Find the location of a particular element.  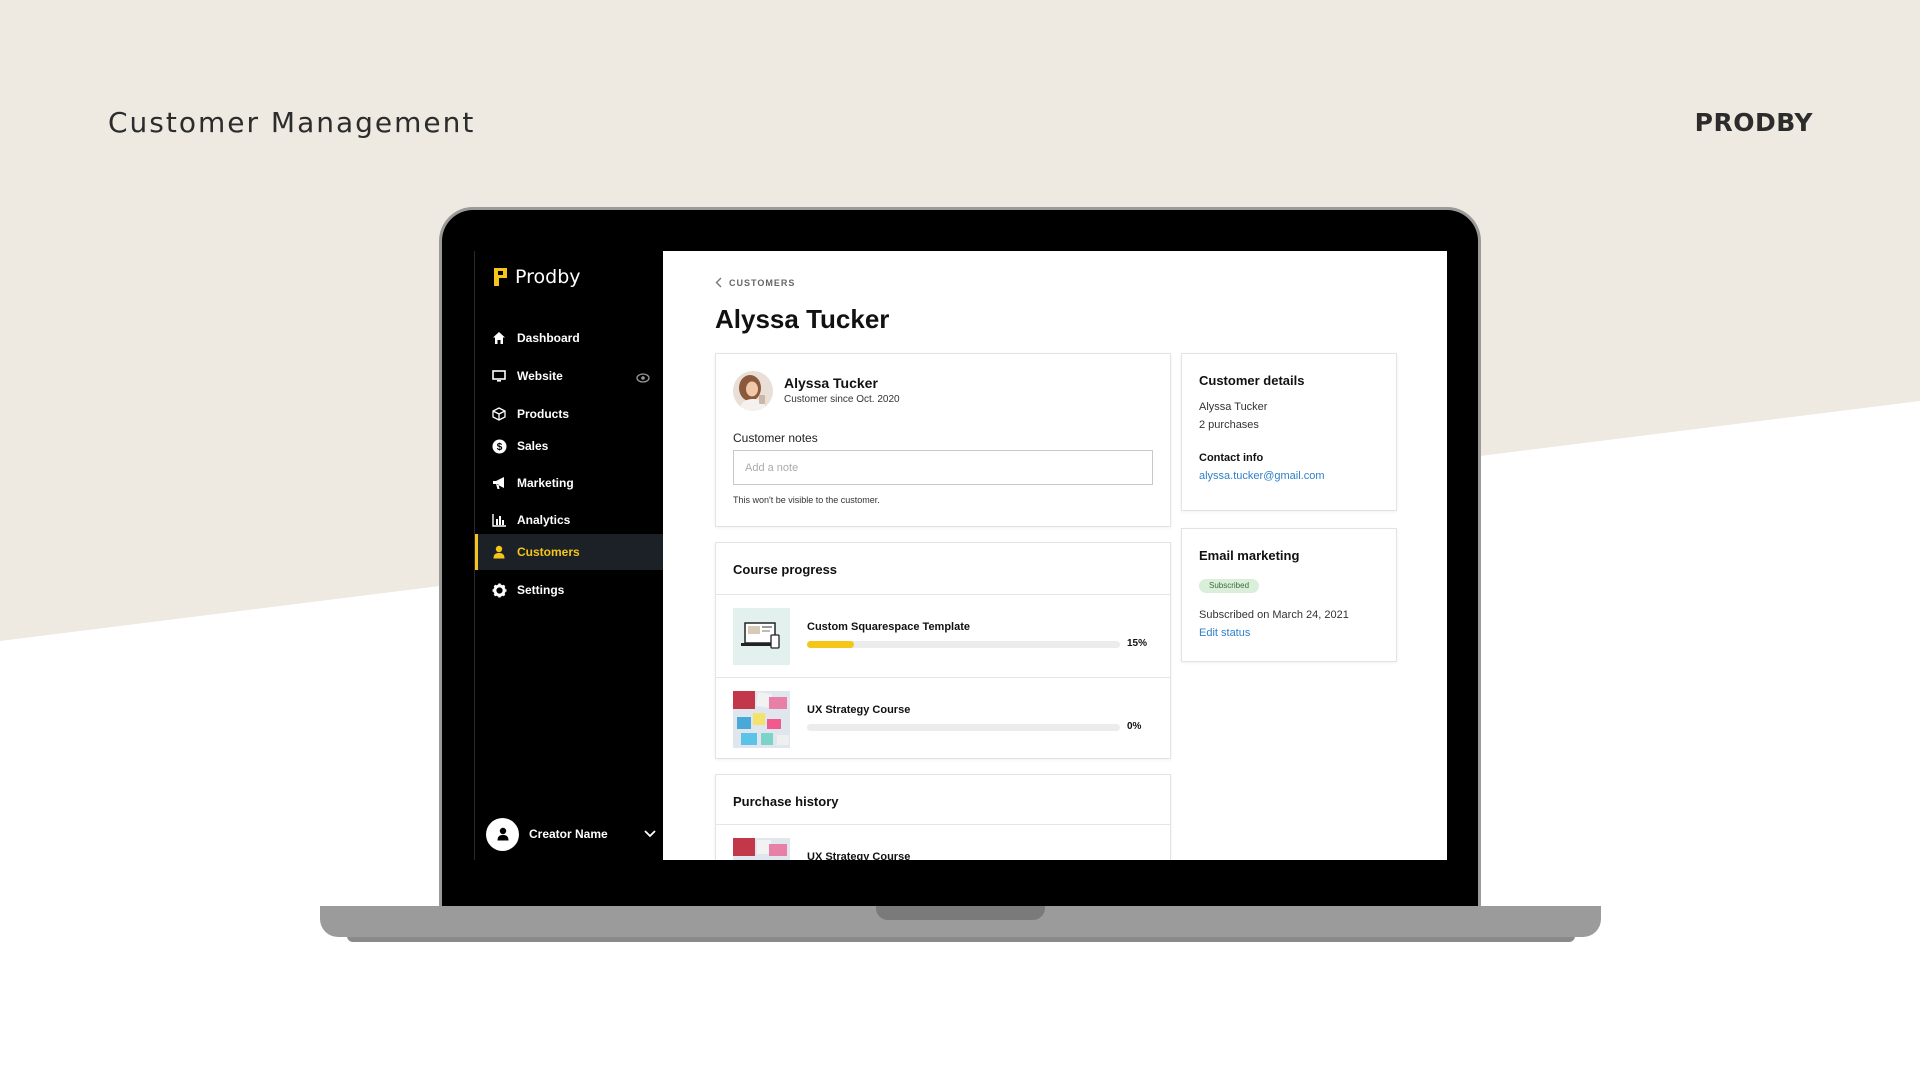

edit-status-link: Edit status is located at coordinates (1224, 633).